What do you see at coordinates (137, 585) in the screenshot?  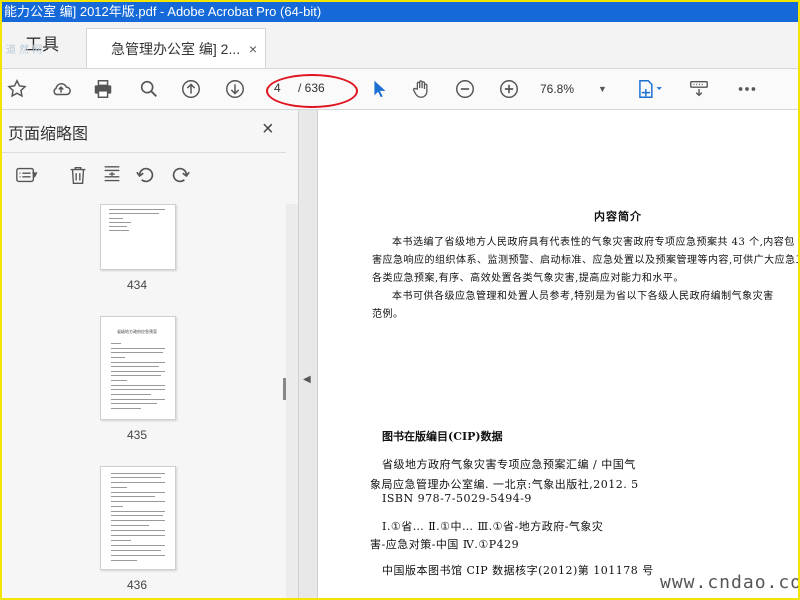 I see `thumbnail-label: 436` at bounding box center [137, 585].